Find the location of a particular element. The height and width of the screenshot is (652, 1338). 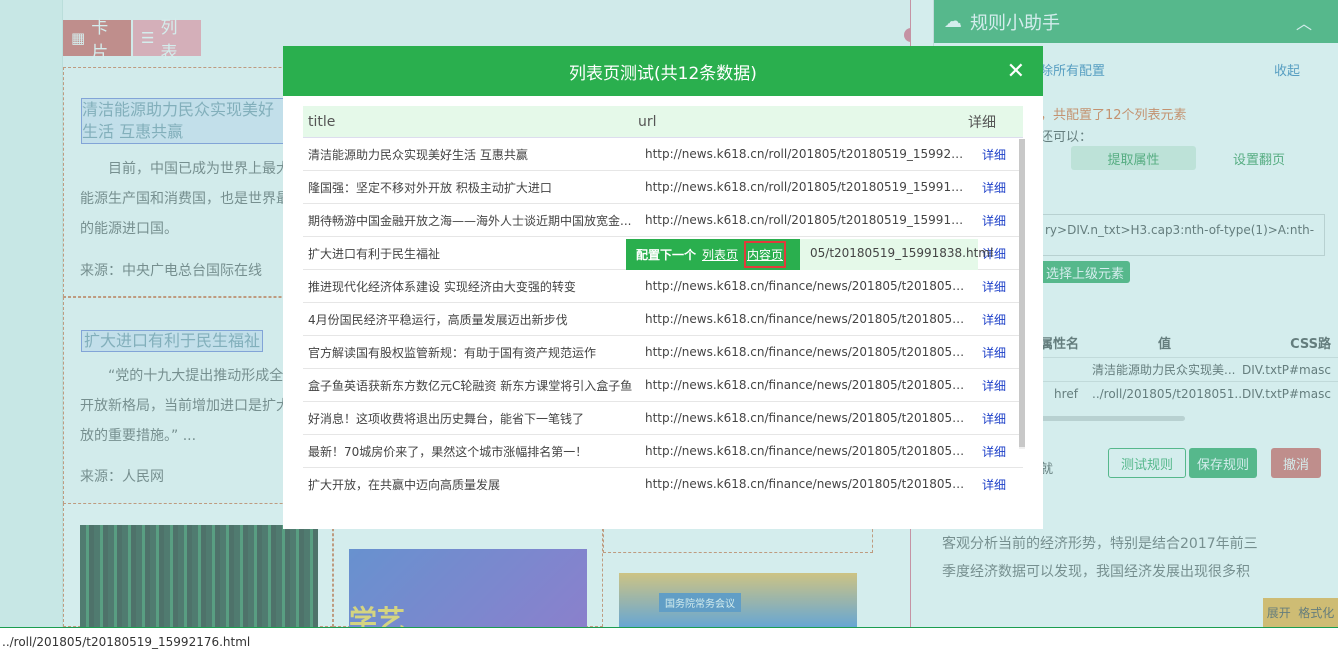

modal-header: 列表页测试(共12条数据) ✕ is located at coordinates (663, 71).